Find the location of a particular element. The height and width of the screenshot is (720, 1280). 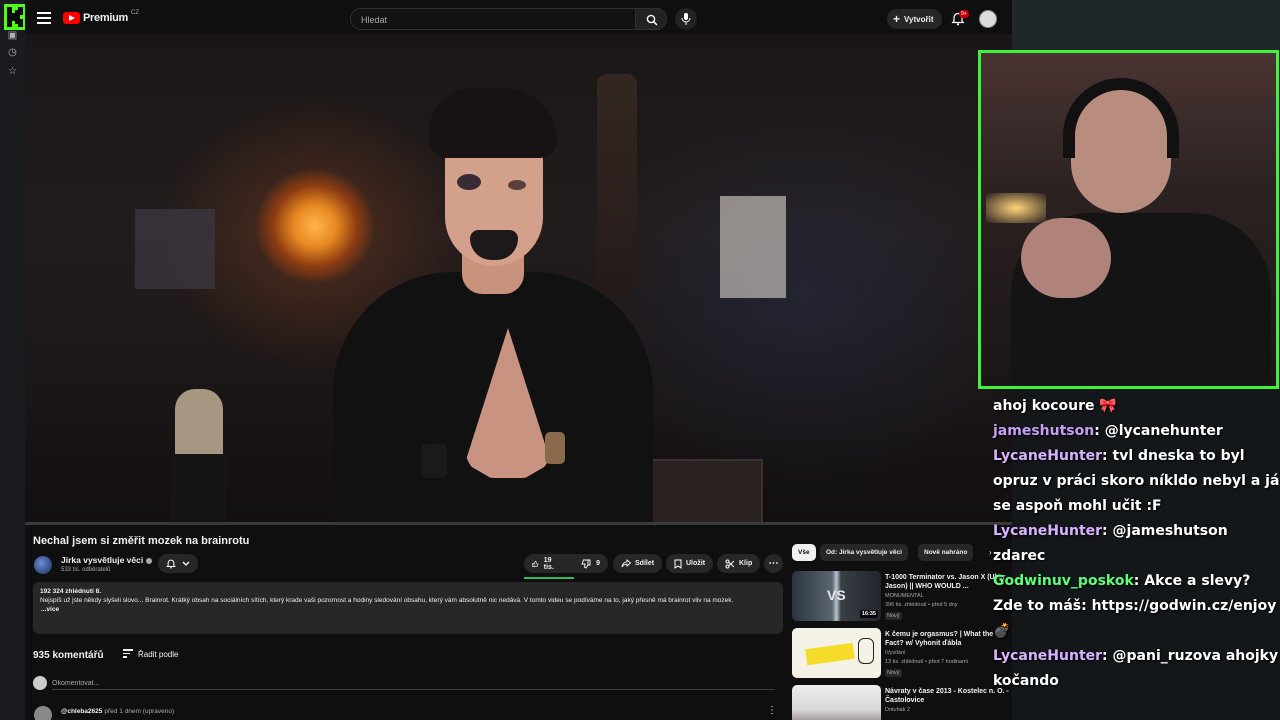

share-button: Sdílet is located at coordinates (638, 563).